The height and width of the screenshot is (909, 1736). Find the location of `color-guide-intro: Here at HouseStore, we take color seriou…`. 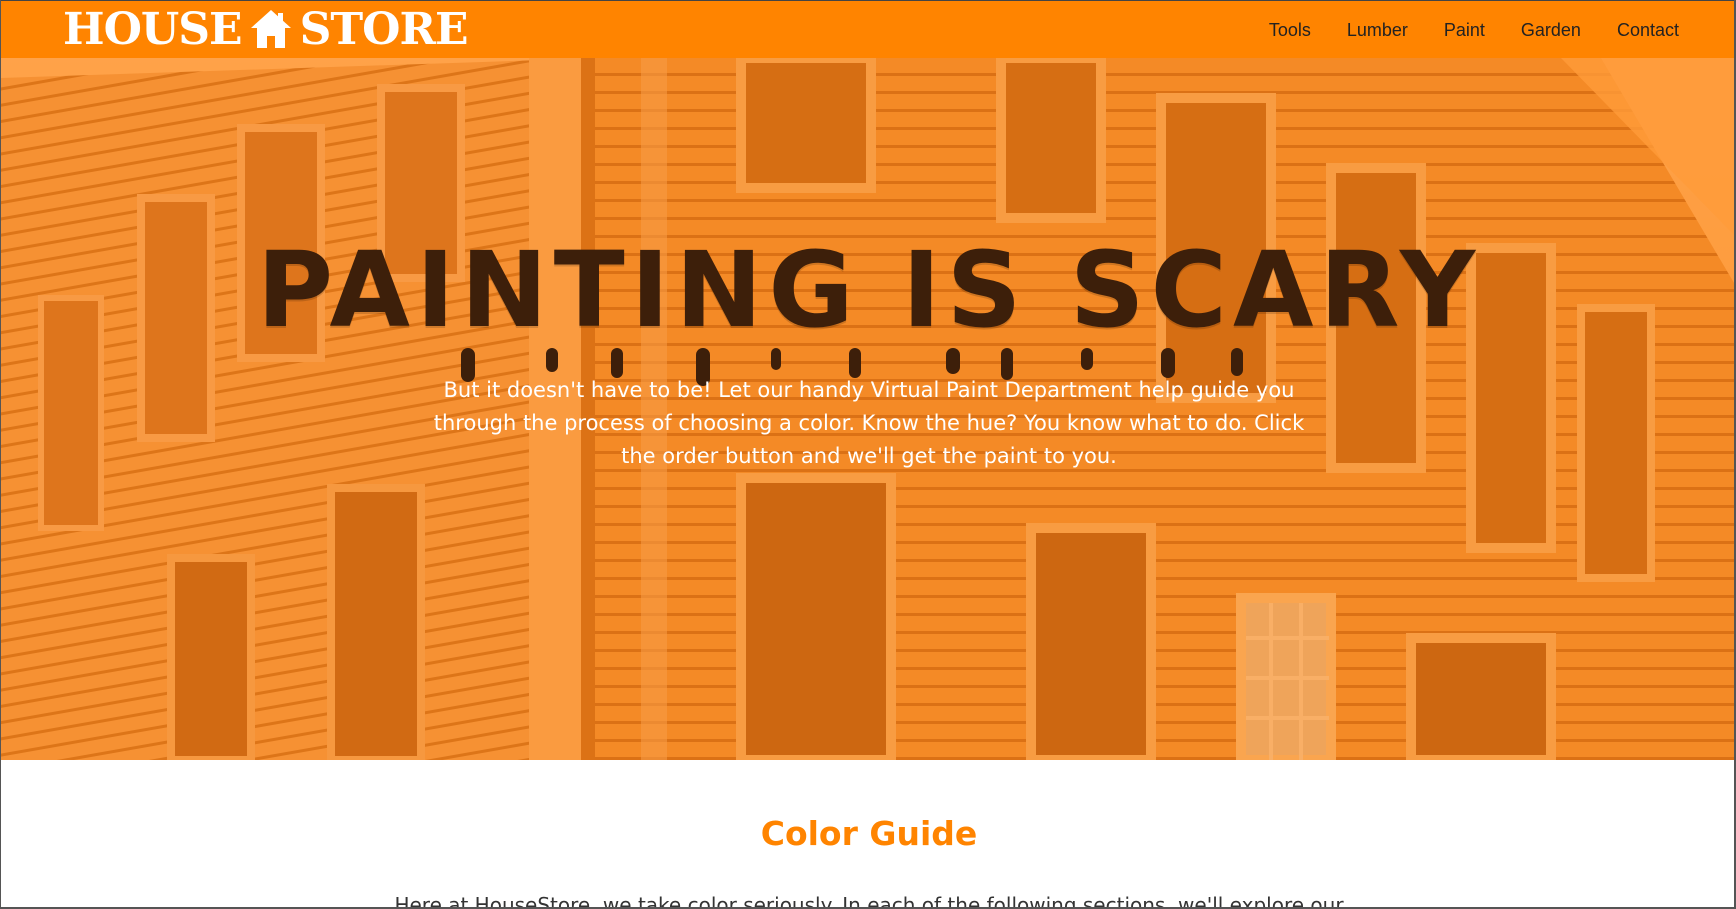

color-guide-intro: Here at HouseStore, we take color seriou… is located at coordinates (869, 901).